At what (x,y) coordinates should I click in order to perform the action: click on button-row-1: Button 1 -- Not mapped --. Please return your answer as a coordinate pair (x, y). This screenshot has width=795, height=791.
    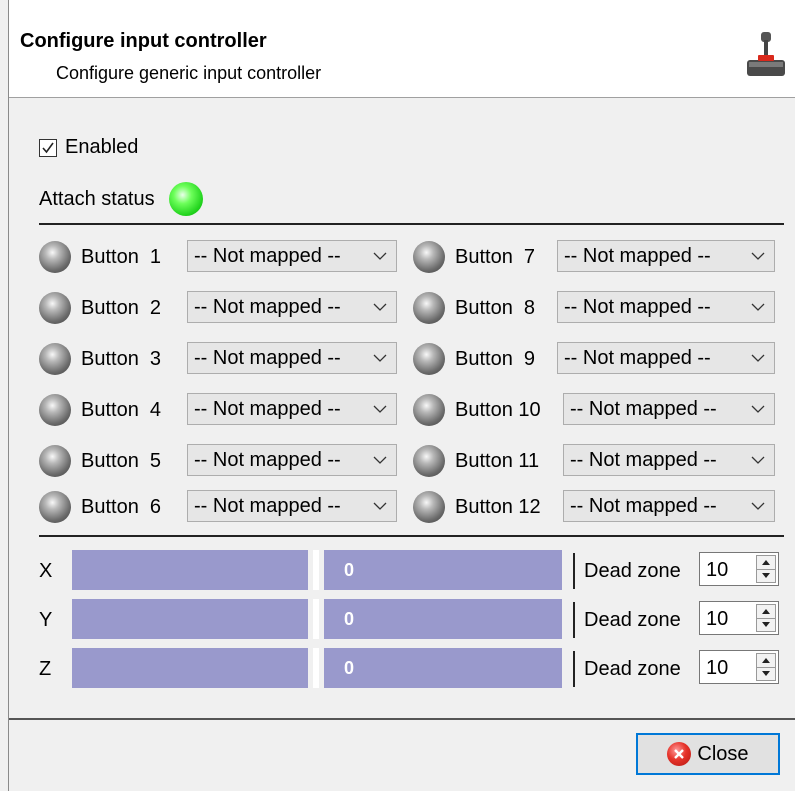
    Looking at the image, I should click on (219, 257).